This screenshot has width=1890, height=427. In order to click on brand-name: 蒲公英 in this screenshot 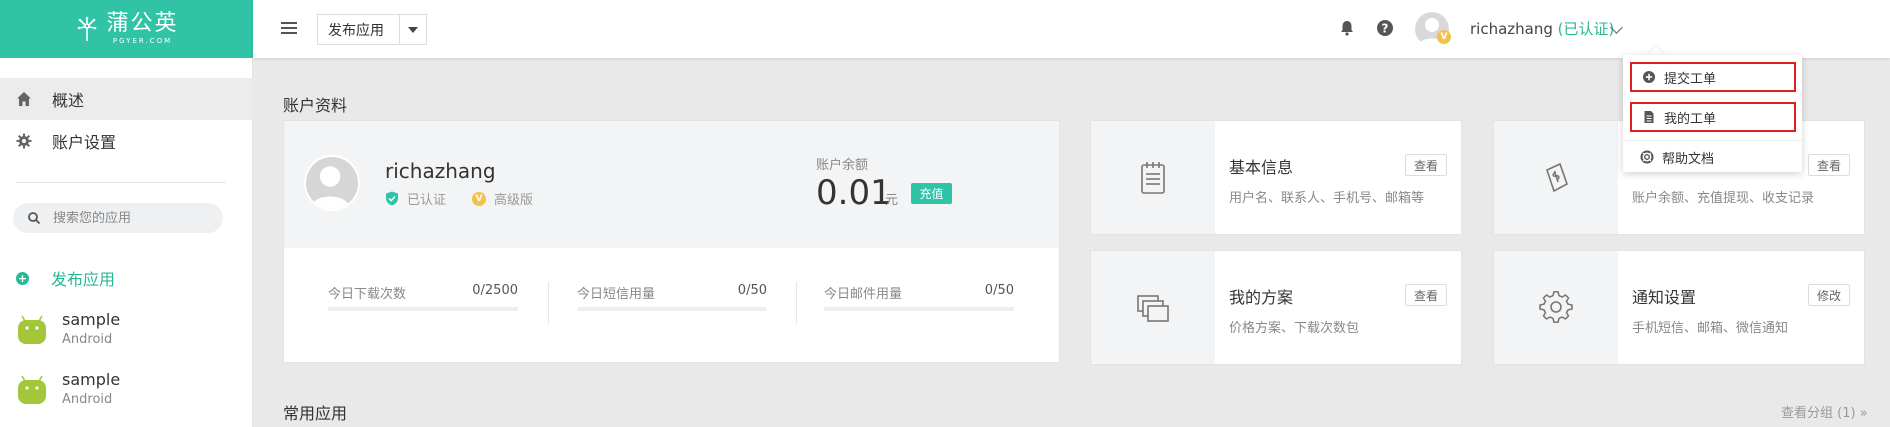, I will do `click(142, 23)`.